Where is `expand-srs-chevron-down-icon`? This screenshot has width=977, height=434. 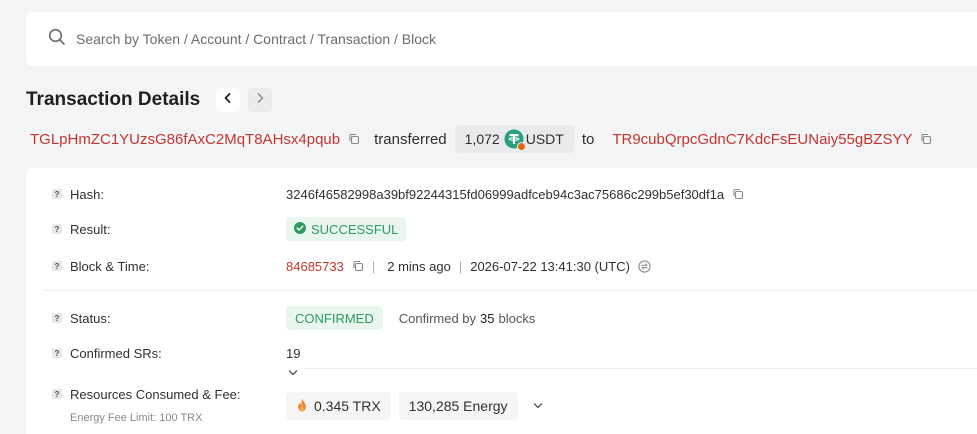 expand-srs-chevron-down-icon is located at coordinates (293, 373).